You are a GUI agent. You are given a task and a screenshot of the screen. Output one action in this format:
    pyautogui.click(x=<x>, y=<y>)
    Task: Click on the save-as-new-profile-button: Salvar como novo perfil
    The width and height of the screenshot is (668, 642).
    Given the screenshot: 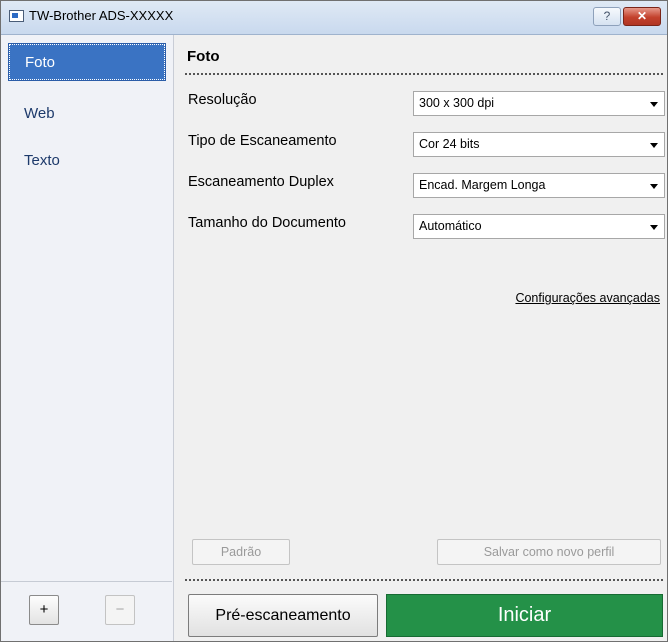 What is the action you would take?
    pyautogui.click(x=549, y=552)
    